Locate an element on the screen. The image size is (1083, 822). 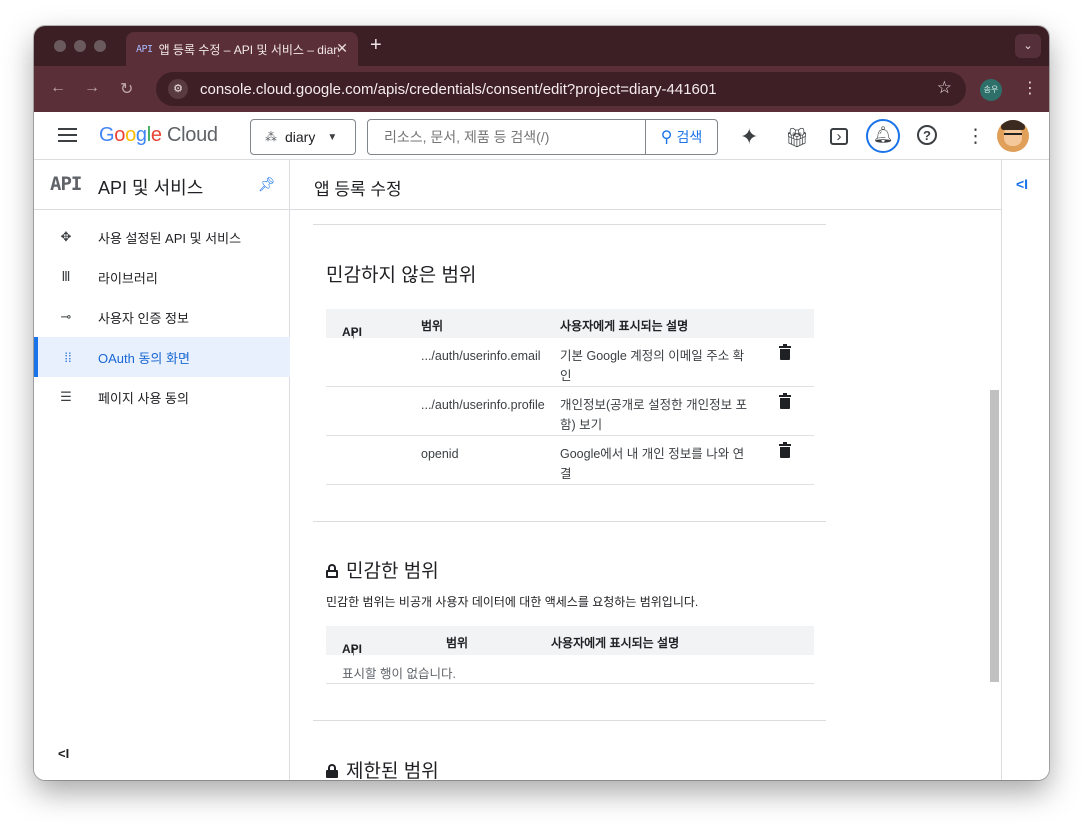
key-icon: ⊸ is located at coordinates (66, 316).